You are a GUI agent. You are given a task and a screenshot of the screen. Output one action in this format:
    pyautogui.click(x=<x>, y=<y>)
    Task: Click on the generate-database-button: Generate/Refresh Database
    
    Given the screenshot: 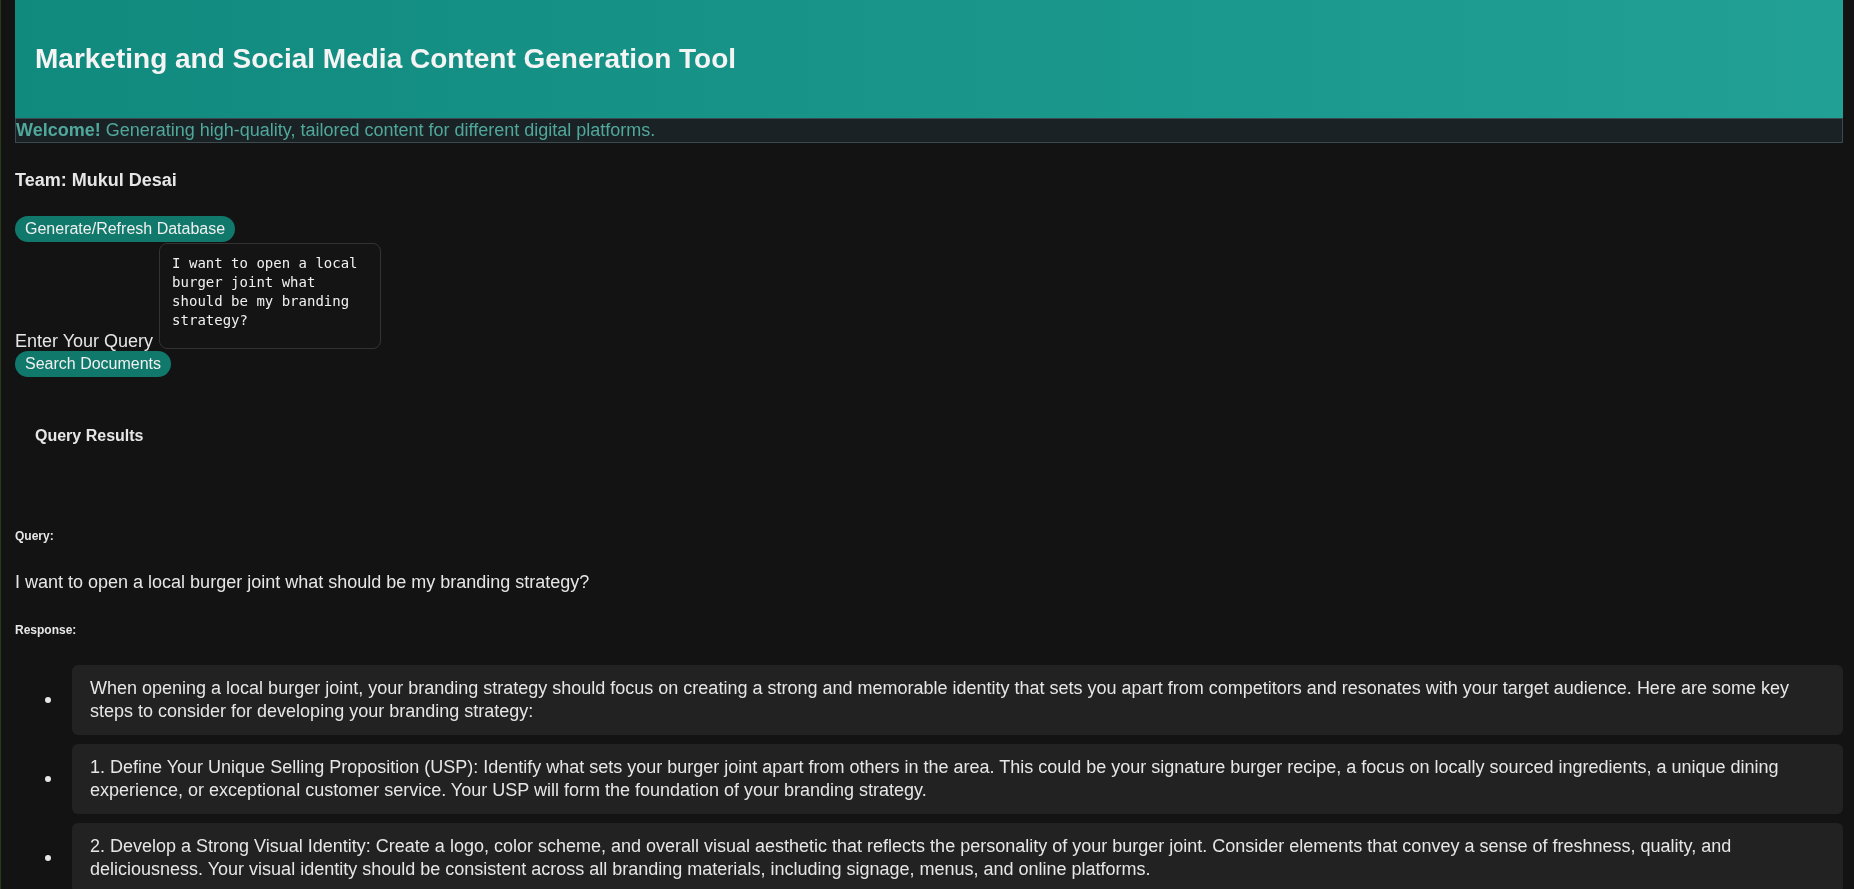 What is the action you would take?
    pyautogui.click(x=125, y=229)
    